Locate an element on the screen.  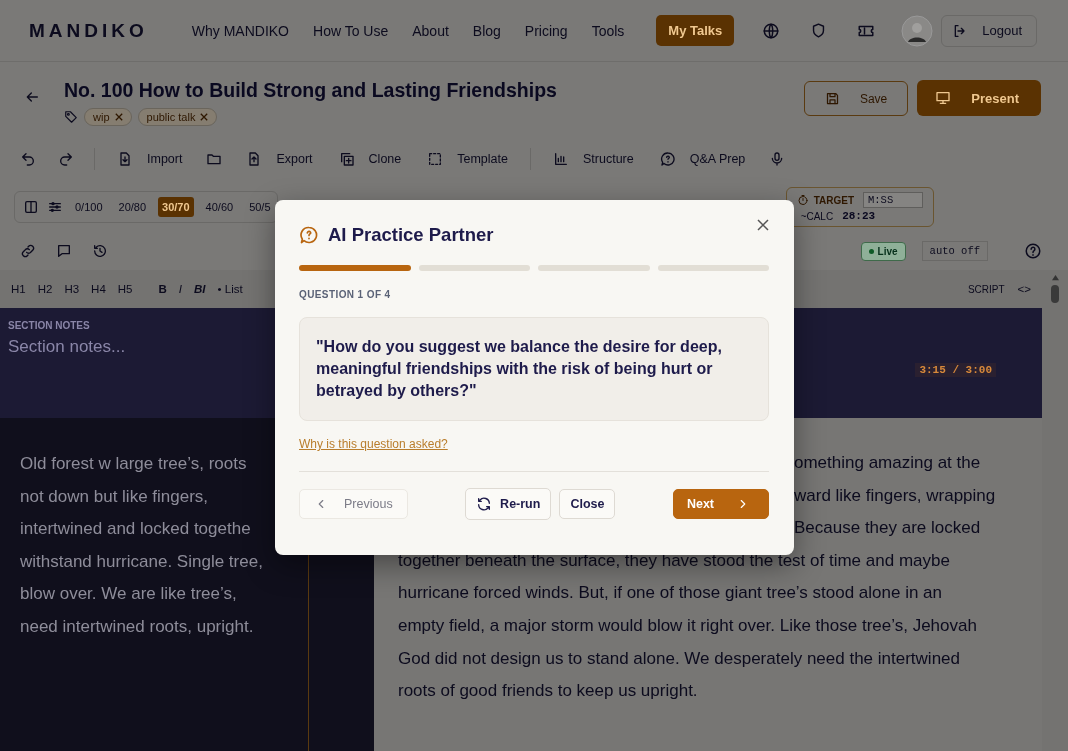
export-button: Export is located at coordinates (279, 159).